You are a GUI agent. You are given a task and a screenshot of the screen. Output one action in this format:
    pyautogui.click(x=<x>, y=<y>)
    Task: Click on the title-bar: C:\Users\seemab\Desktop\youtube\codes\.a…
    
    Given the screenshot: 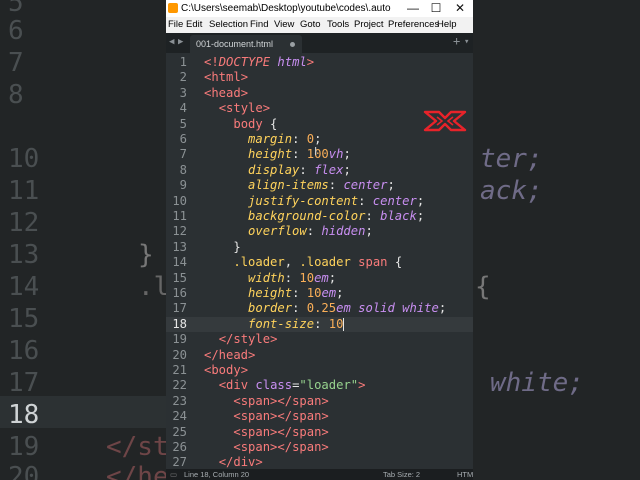 What is the action you would take?
    pyautogui.click(x=319, y=8)
    